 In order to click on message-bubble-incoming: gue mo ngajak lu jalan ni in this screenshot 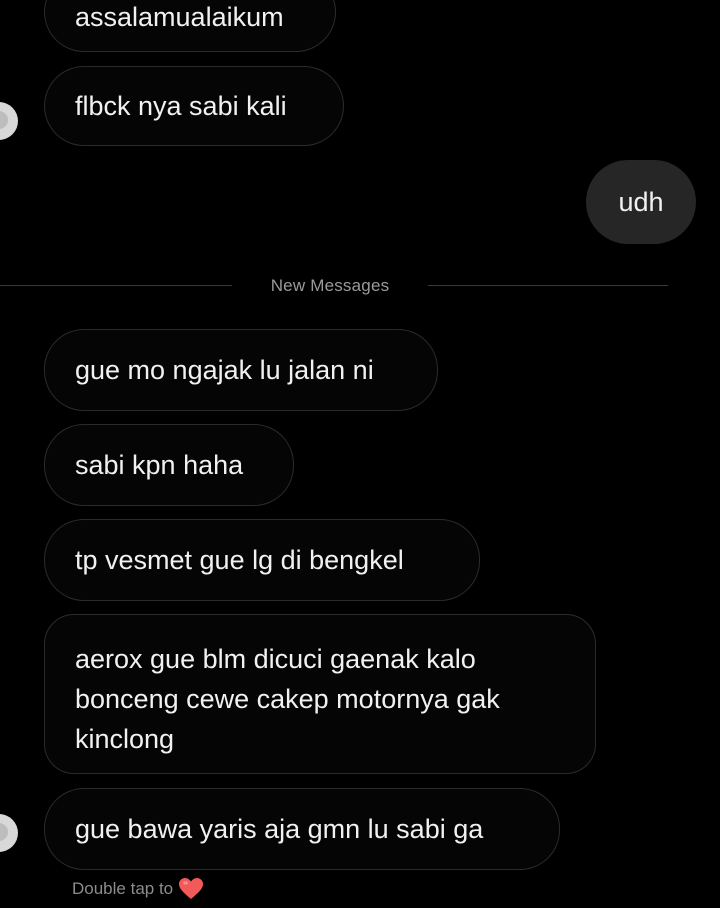, I will do `click(241, 370)`.